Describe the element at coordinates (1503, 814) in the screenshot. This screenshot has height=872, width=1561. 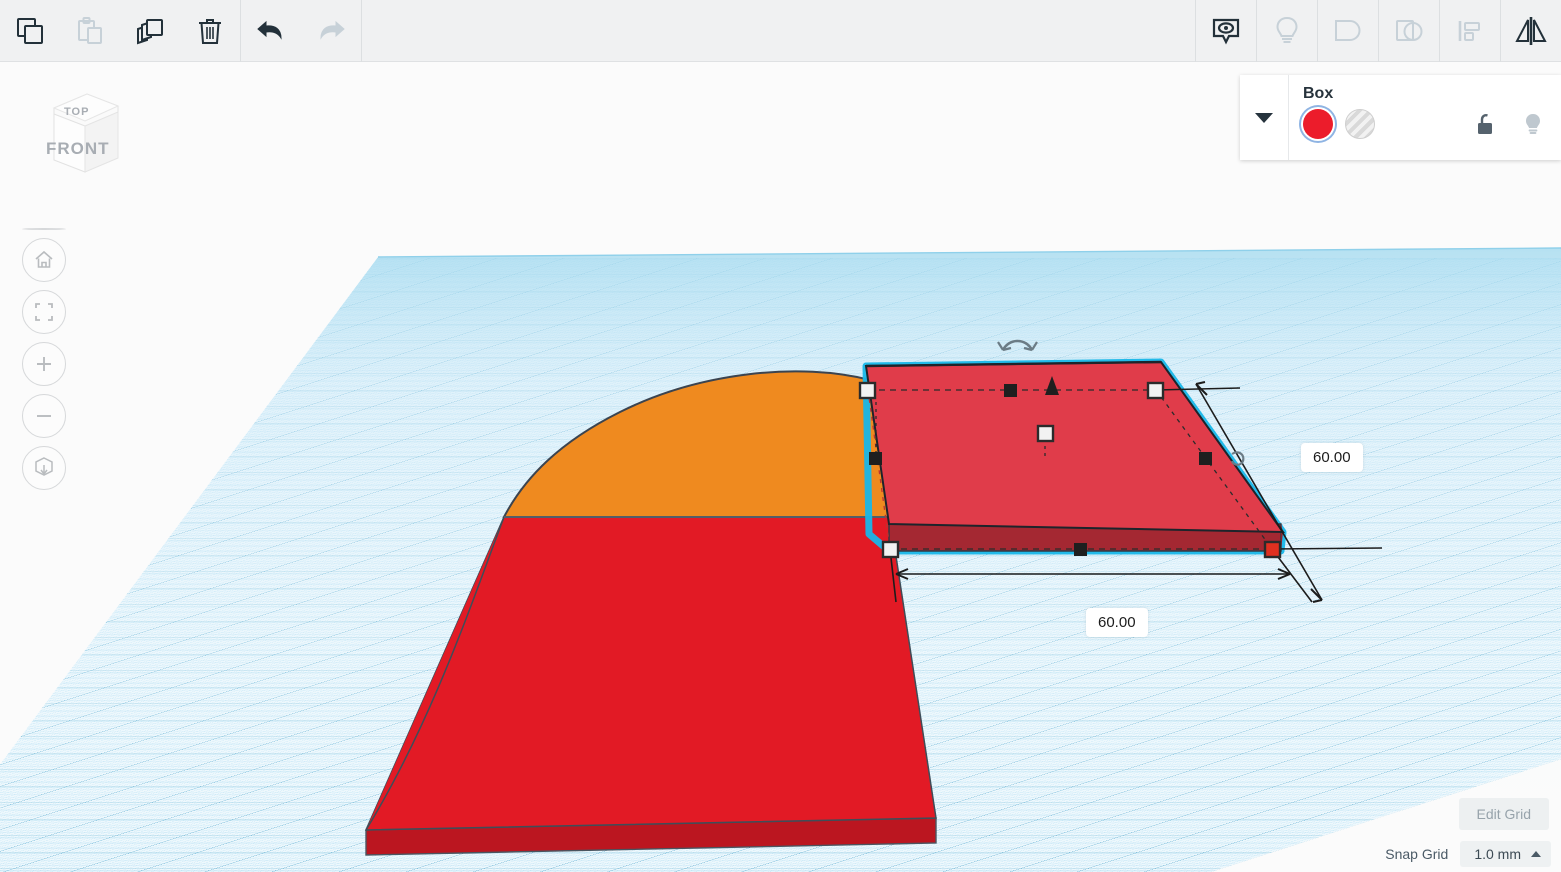
I see `edit-grid-button: Edit Grid` at that location.